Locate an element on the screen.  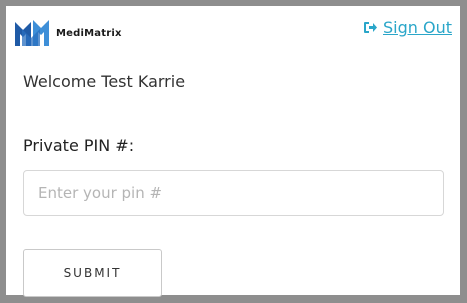
sign-out-label: Sign Out is located at coordinates (417, 27).